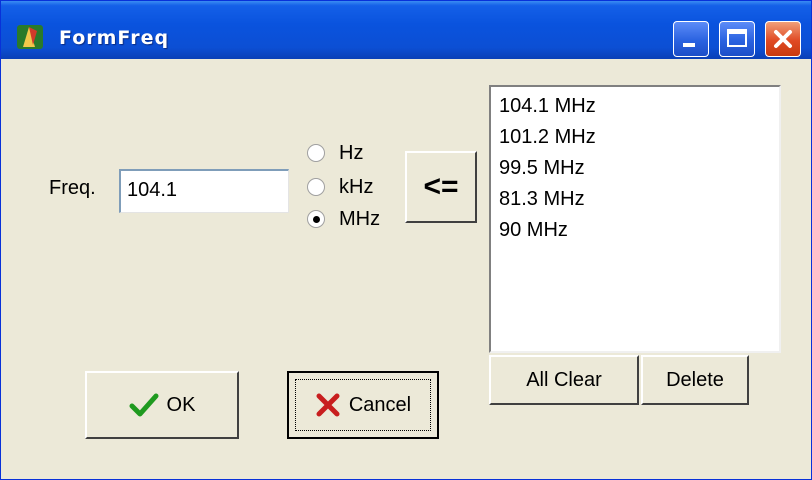 The height and width of the screenshot is (480, 812). Describe the element at coordinates (144, 405) in the screenshot. I see `checkmark-icon` at that location.